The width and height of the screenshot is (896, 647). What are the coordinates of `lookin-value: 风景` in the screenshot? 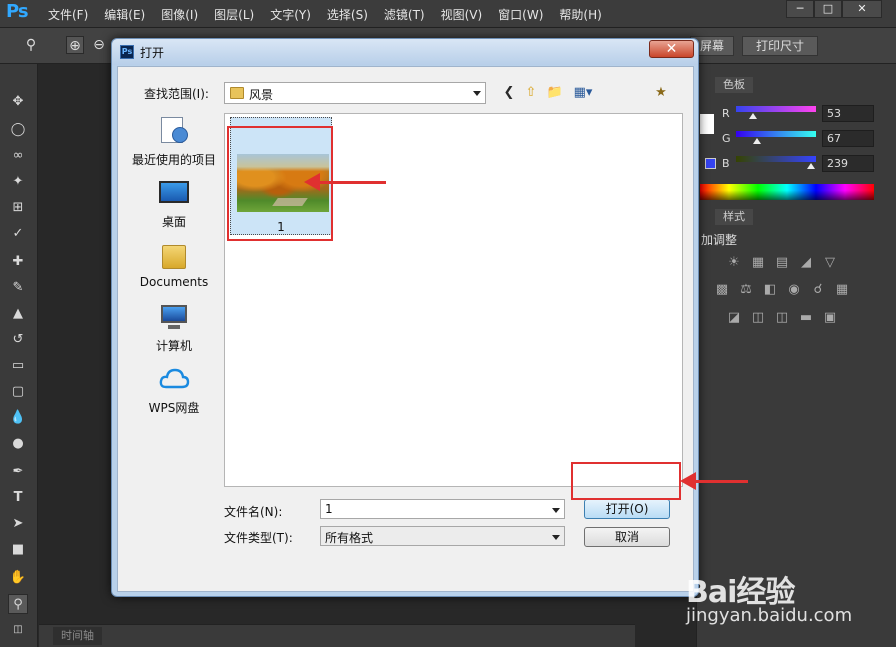 It's located at (261, 95).